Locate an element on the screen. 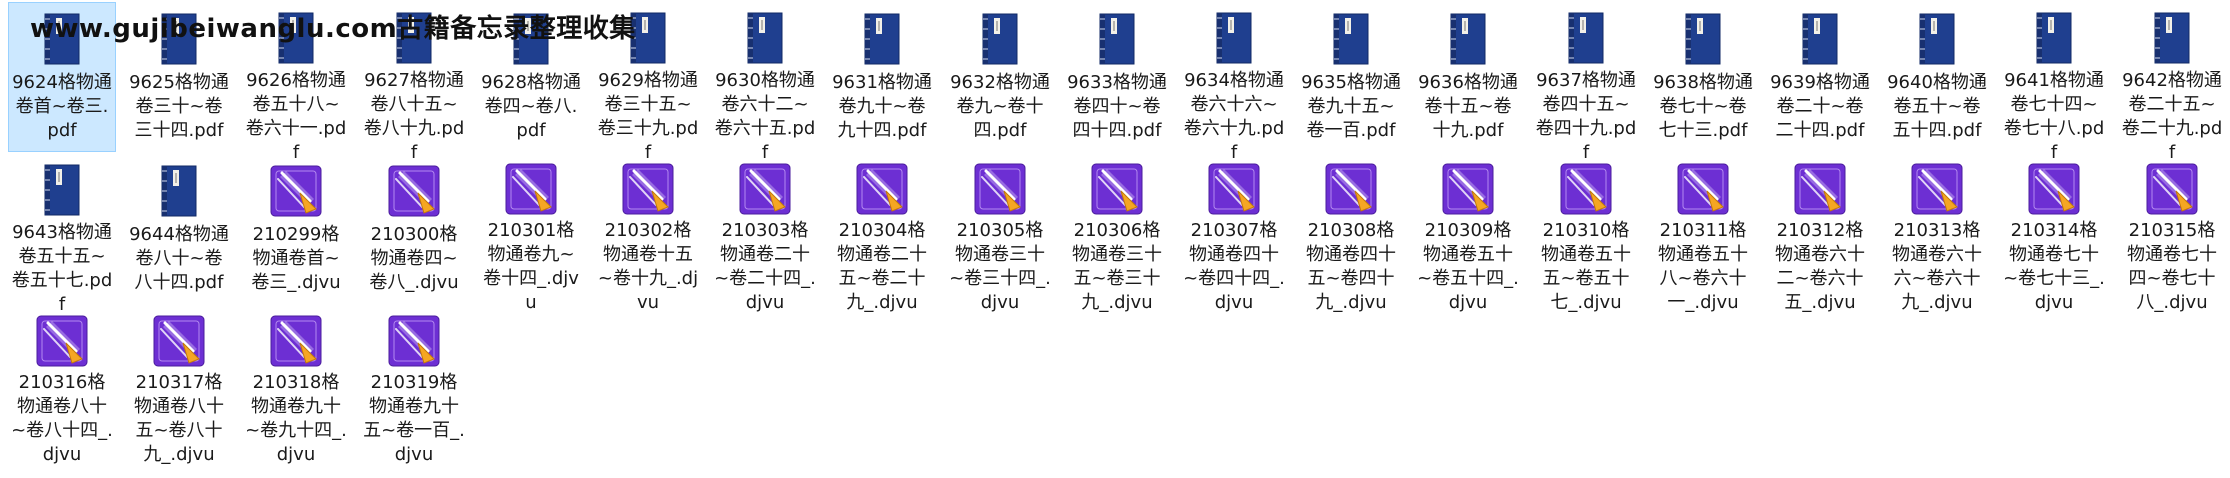 The height and width of the screenshot is (478, 2230). file-item: 9644格物通卷八十~卷八十四.pdf is located at coordinates (179, 229).